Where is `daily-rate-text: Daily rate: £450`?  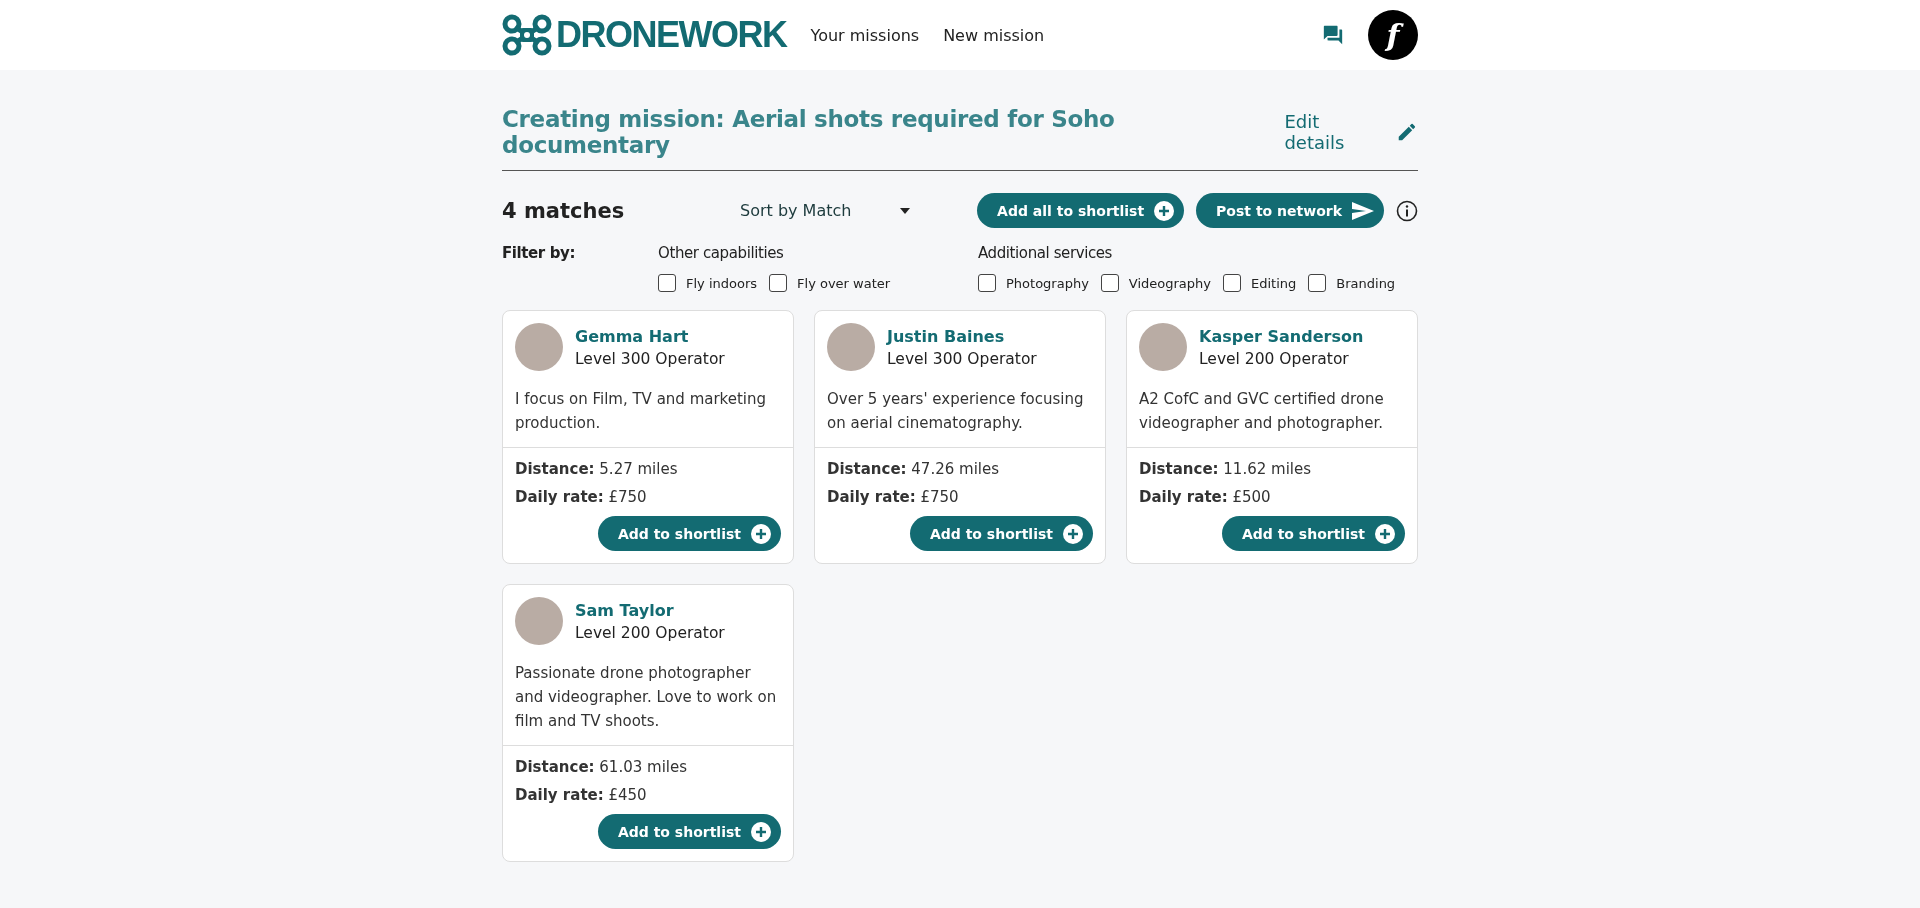 daily-rate-text: Daily rate: £450 is located at coordinates (581, 795).